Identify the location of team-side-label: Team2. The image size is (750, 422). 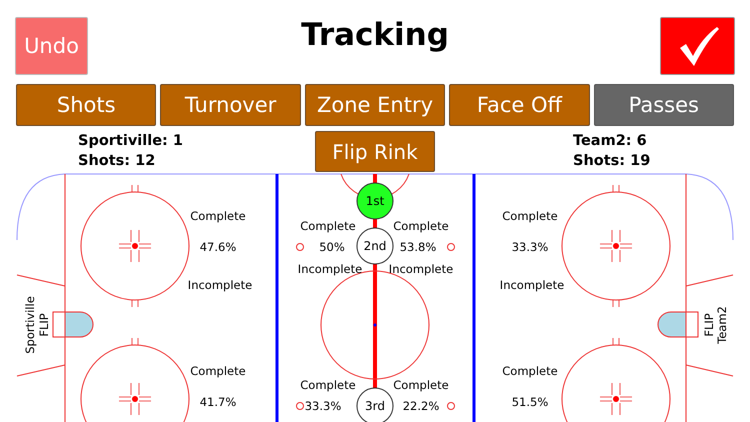
(722, 325).